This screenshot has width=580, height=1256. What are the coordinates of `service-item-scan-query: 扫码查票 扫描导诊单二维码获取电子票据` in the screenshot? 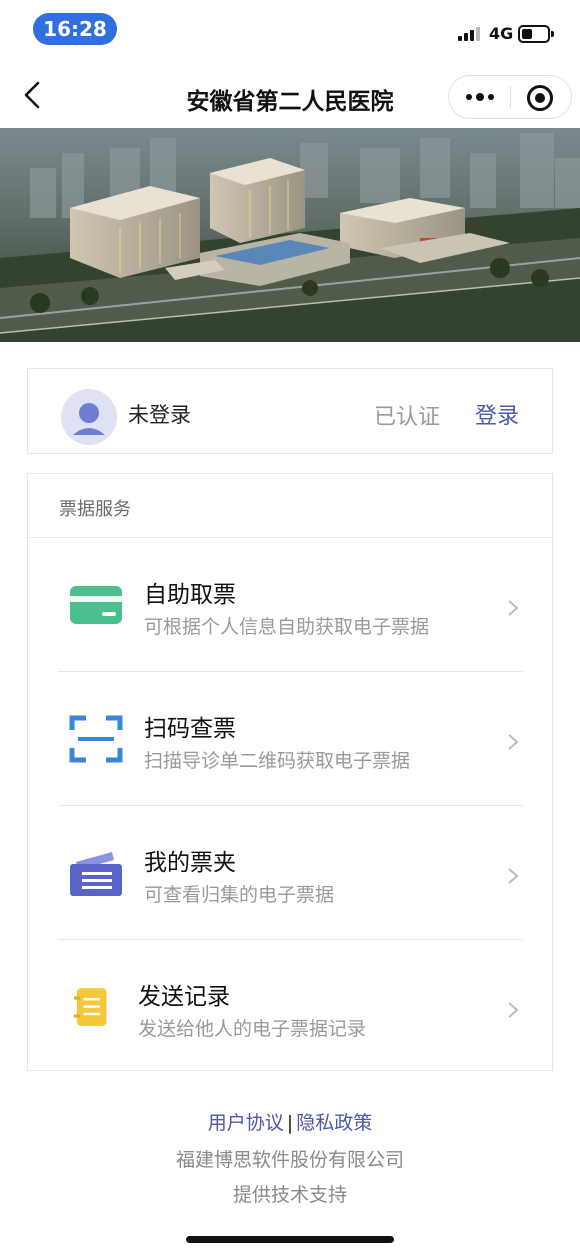 It's located at (290, 739).